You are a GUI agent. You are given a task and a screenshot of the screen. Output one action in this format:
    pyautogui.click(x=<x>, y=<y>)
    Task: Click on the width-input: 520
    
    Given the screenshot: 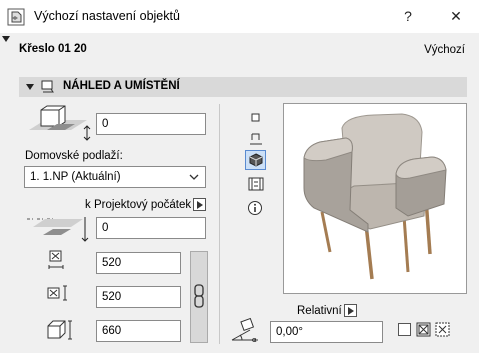 What is the action you would take?
    pyautogui.click(x=138, y=263)
    